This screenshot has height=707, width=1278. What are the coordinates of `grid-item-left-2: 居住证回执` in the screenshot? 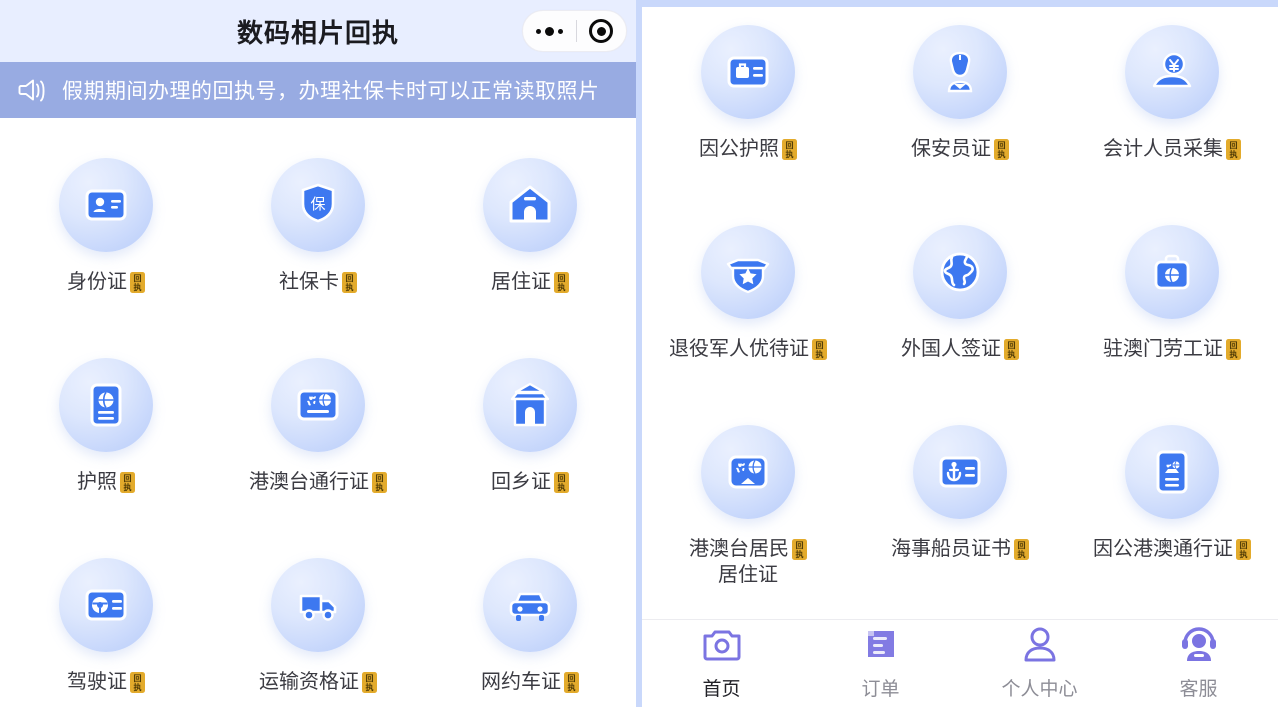 It's located at (530, 246).